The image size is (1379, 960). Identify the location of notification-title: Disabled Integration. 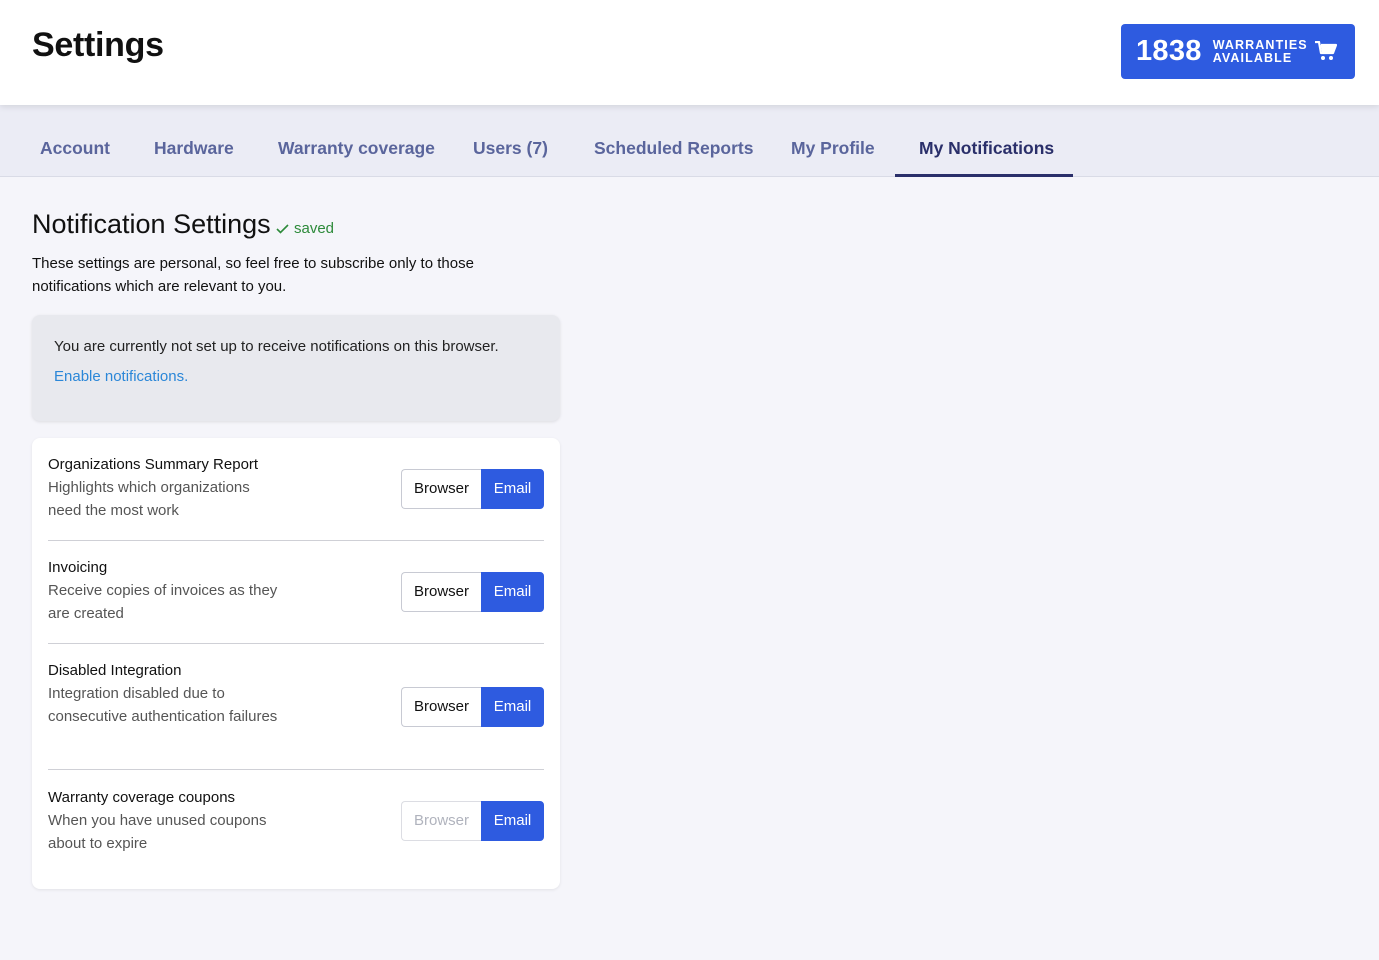
(115, 670).